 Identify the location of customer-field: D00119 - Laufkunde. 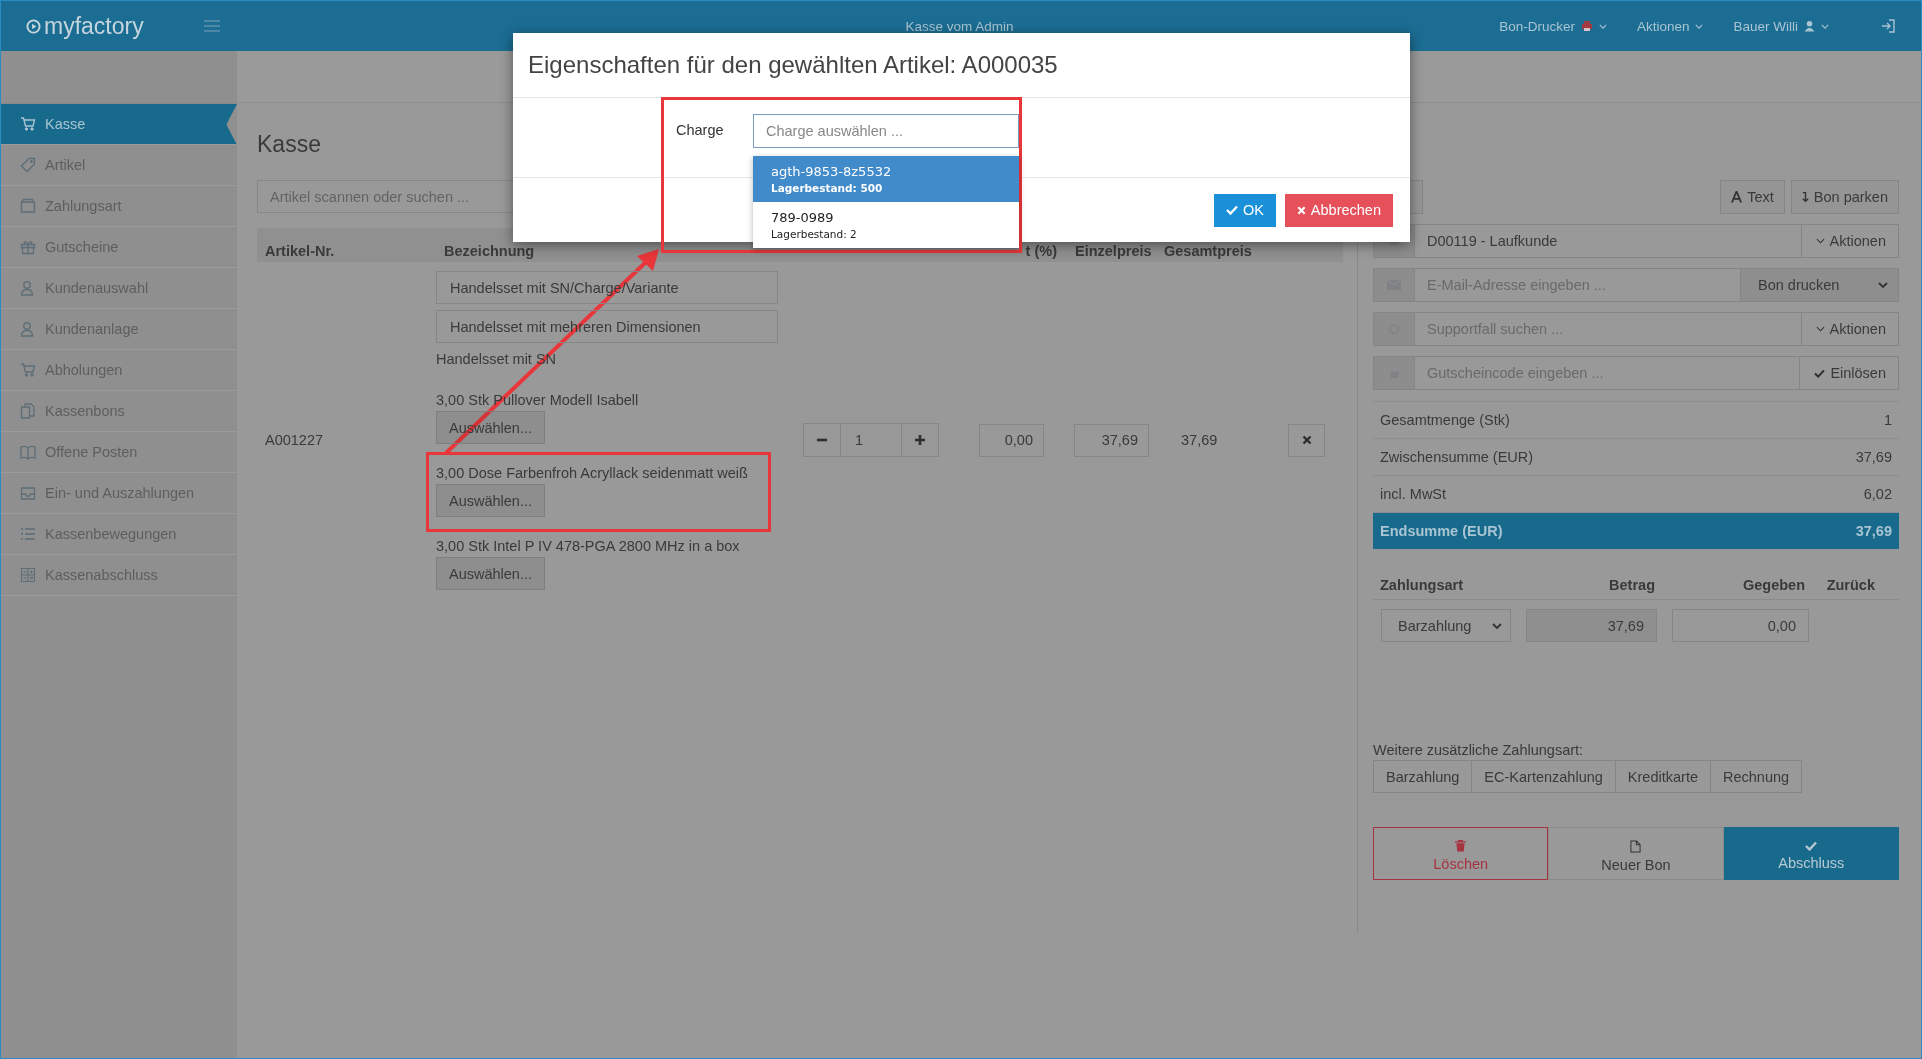
(1608, 241).